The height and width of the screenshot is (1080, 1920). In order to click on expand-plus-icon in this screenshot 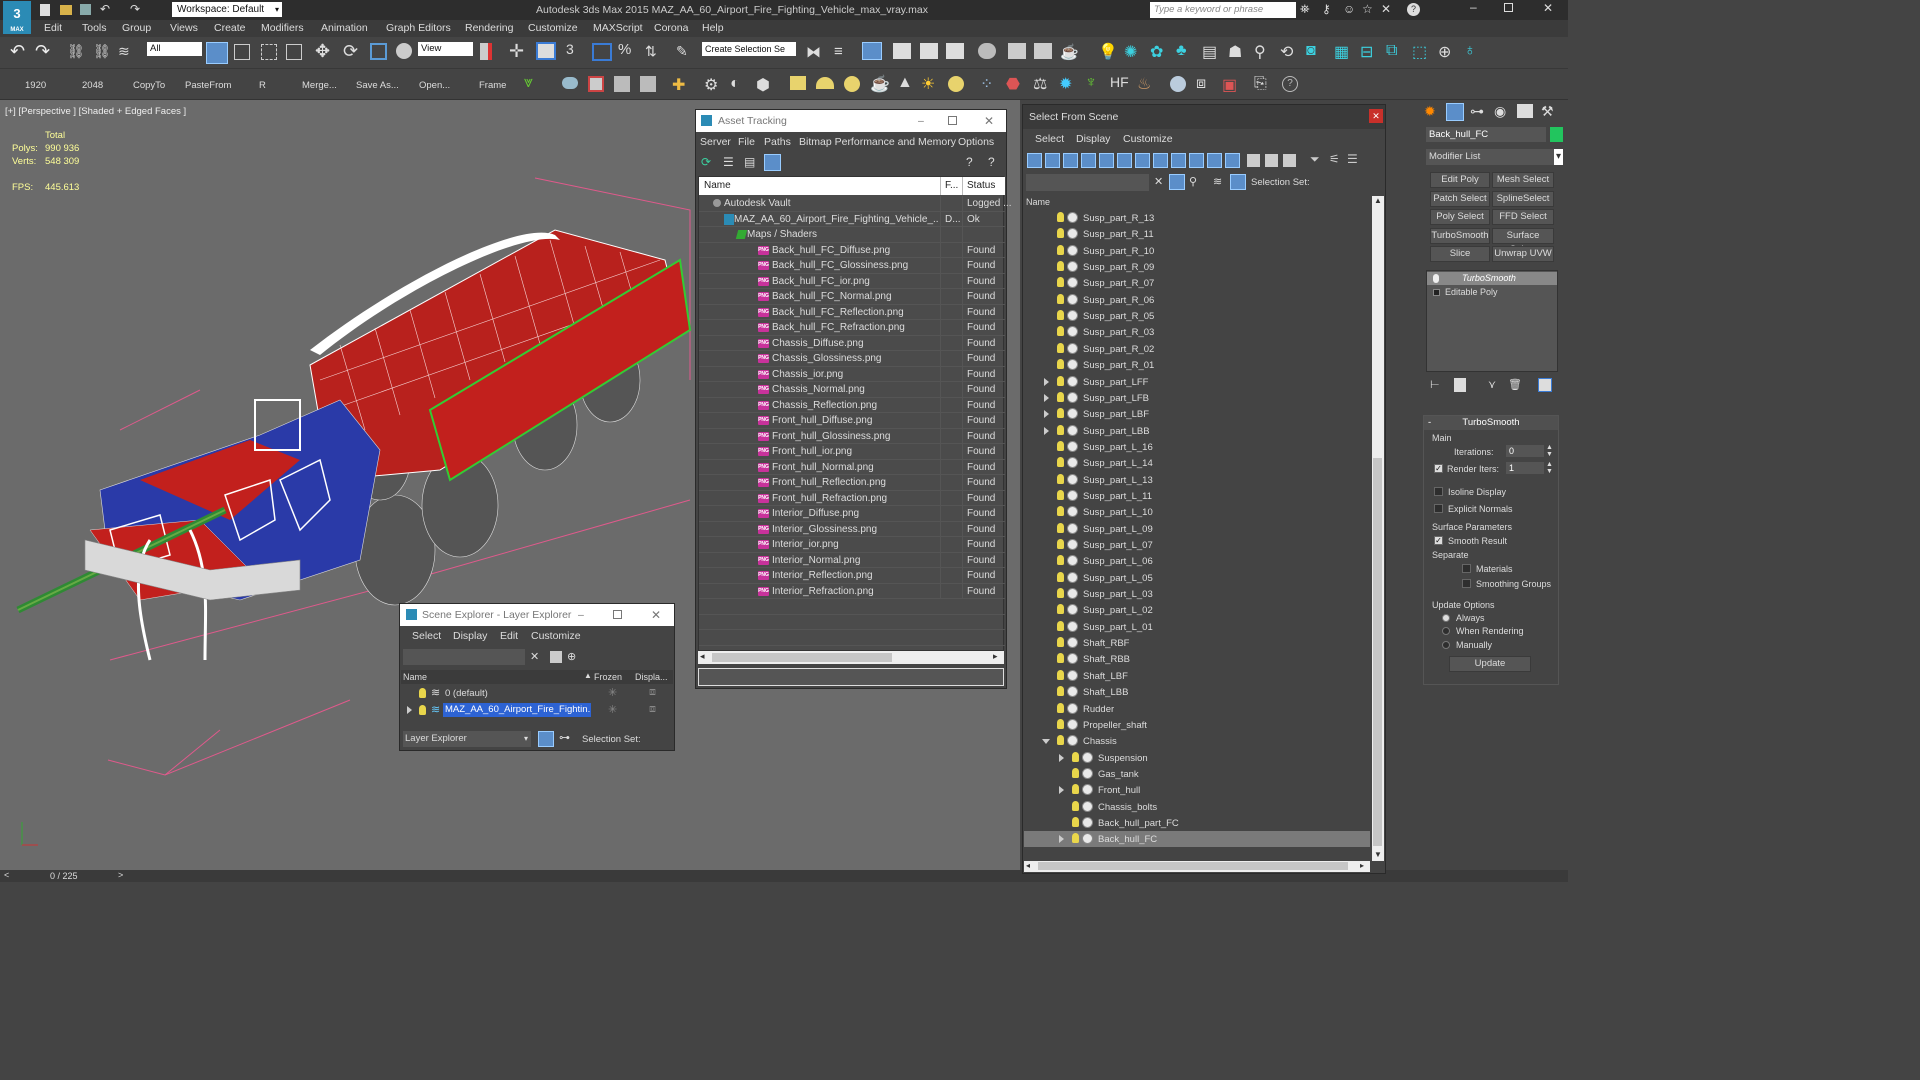, I will do `click(1436, 292)`.